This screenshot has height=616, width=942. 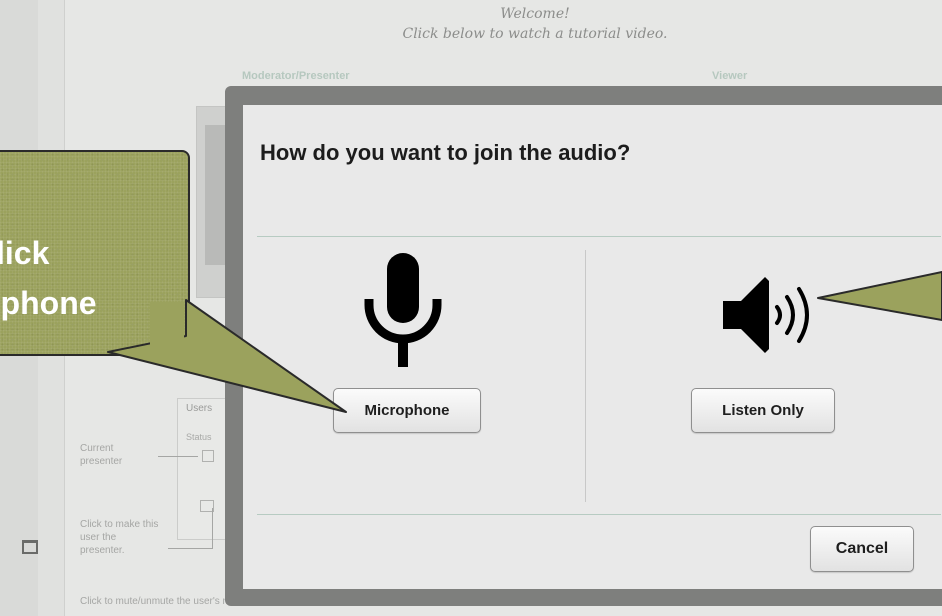 I want to click on note-bracket, so click(x=190, y=528).